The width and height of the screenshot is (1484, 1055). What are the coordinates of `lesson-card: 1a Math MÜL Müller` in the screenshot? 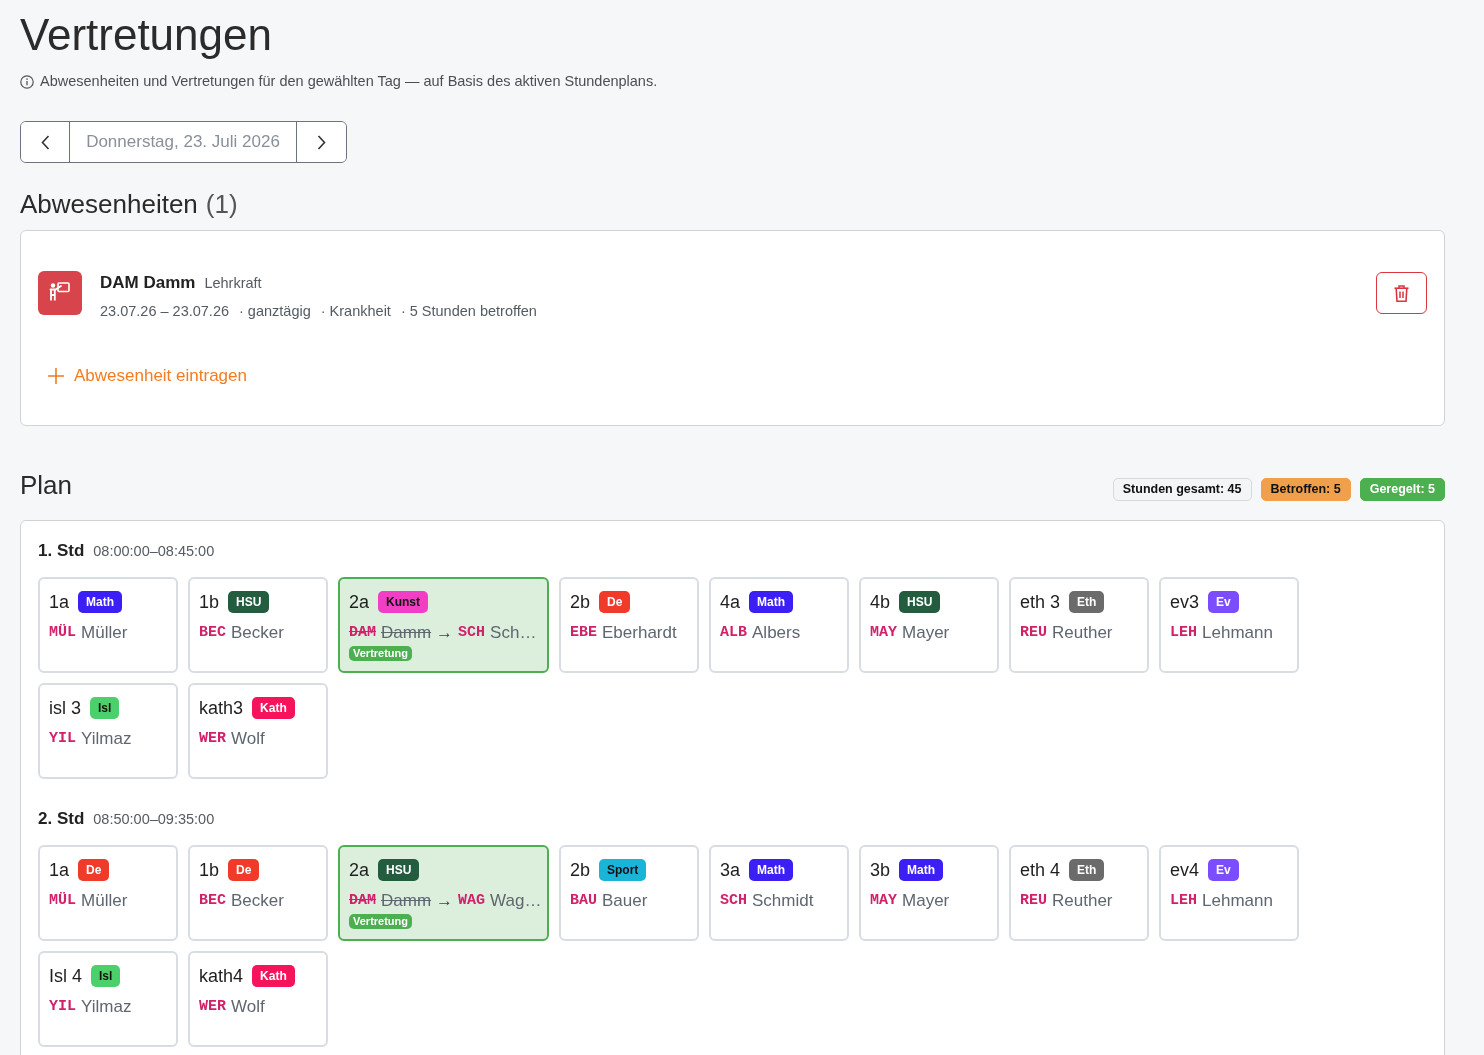 It's located at (108, 625).